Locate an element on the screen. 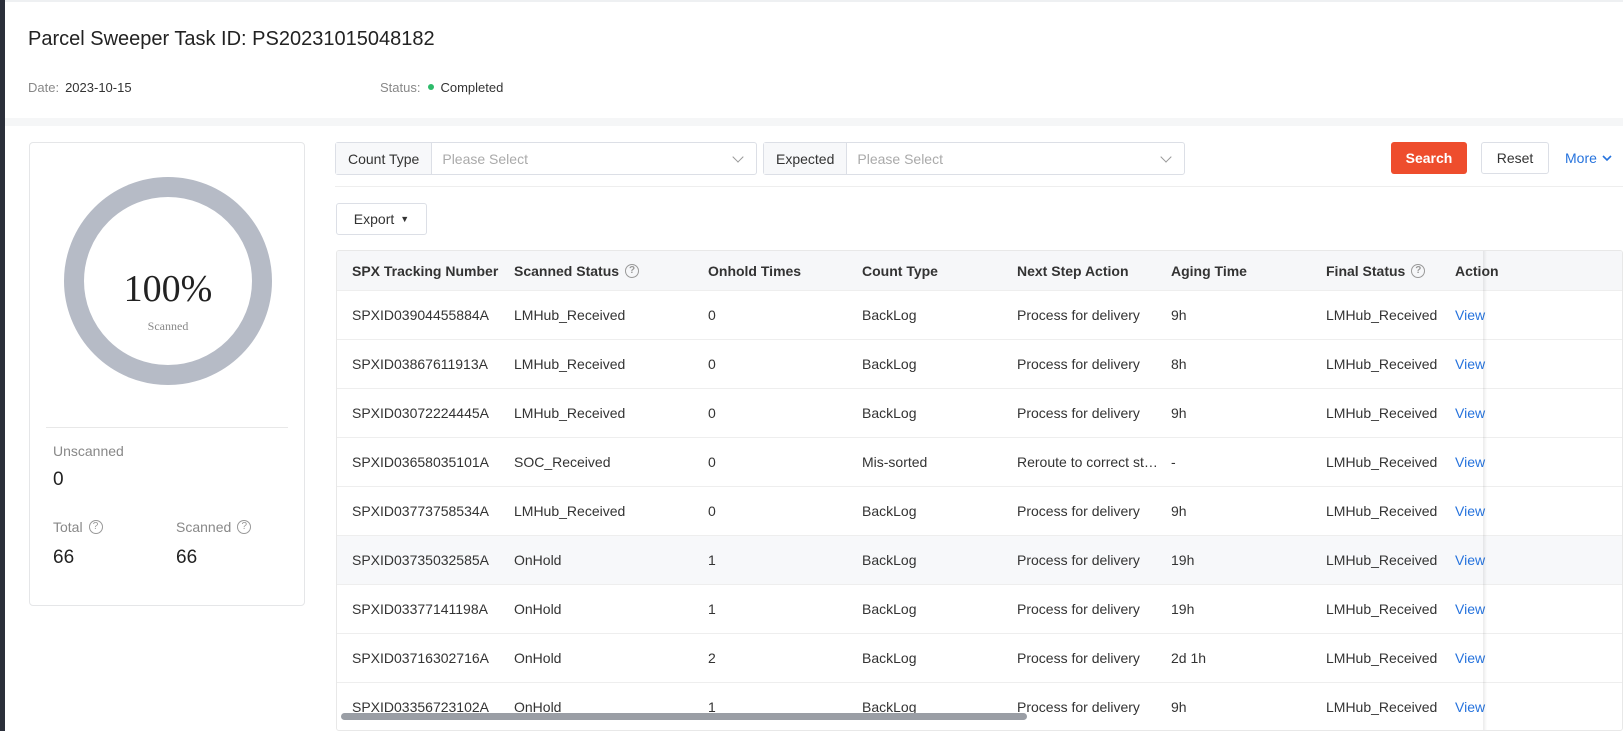 The width and height of the screenshot is (1623, 731). cell-tracking-number: SPXID03773758534A is located at coordinates (420, 511).